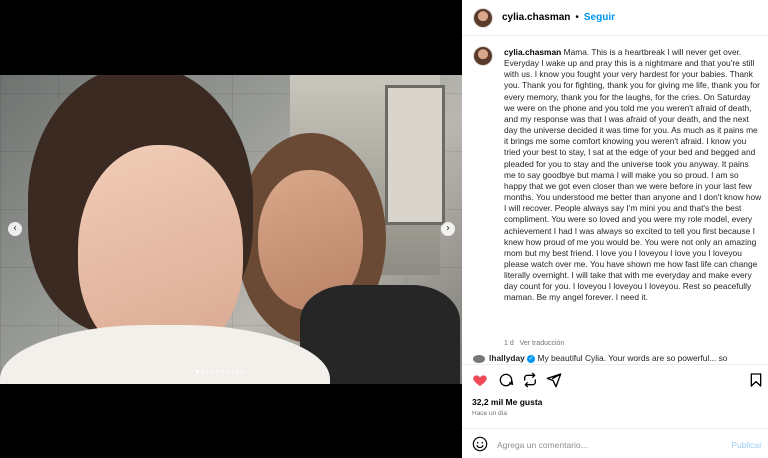 The height and width of the screenshot is (458, 768). What do you see at coordinates (554, 380) in the screenshot?
I see `send-icon` at bounding box center [554, 380].